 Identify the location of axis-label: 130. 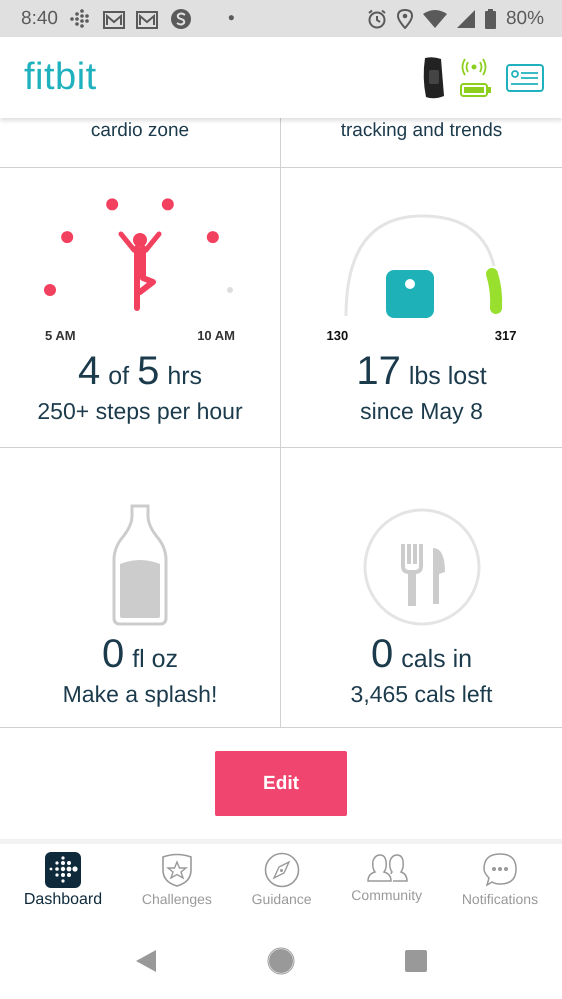
(337, 335).